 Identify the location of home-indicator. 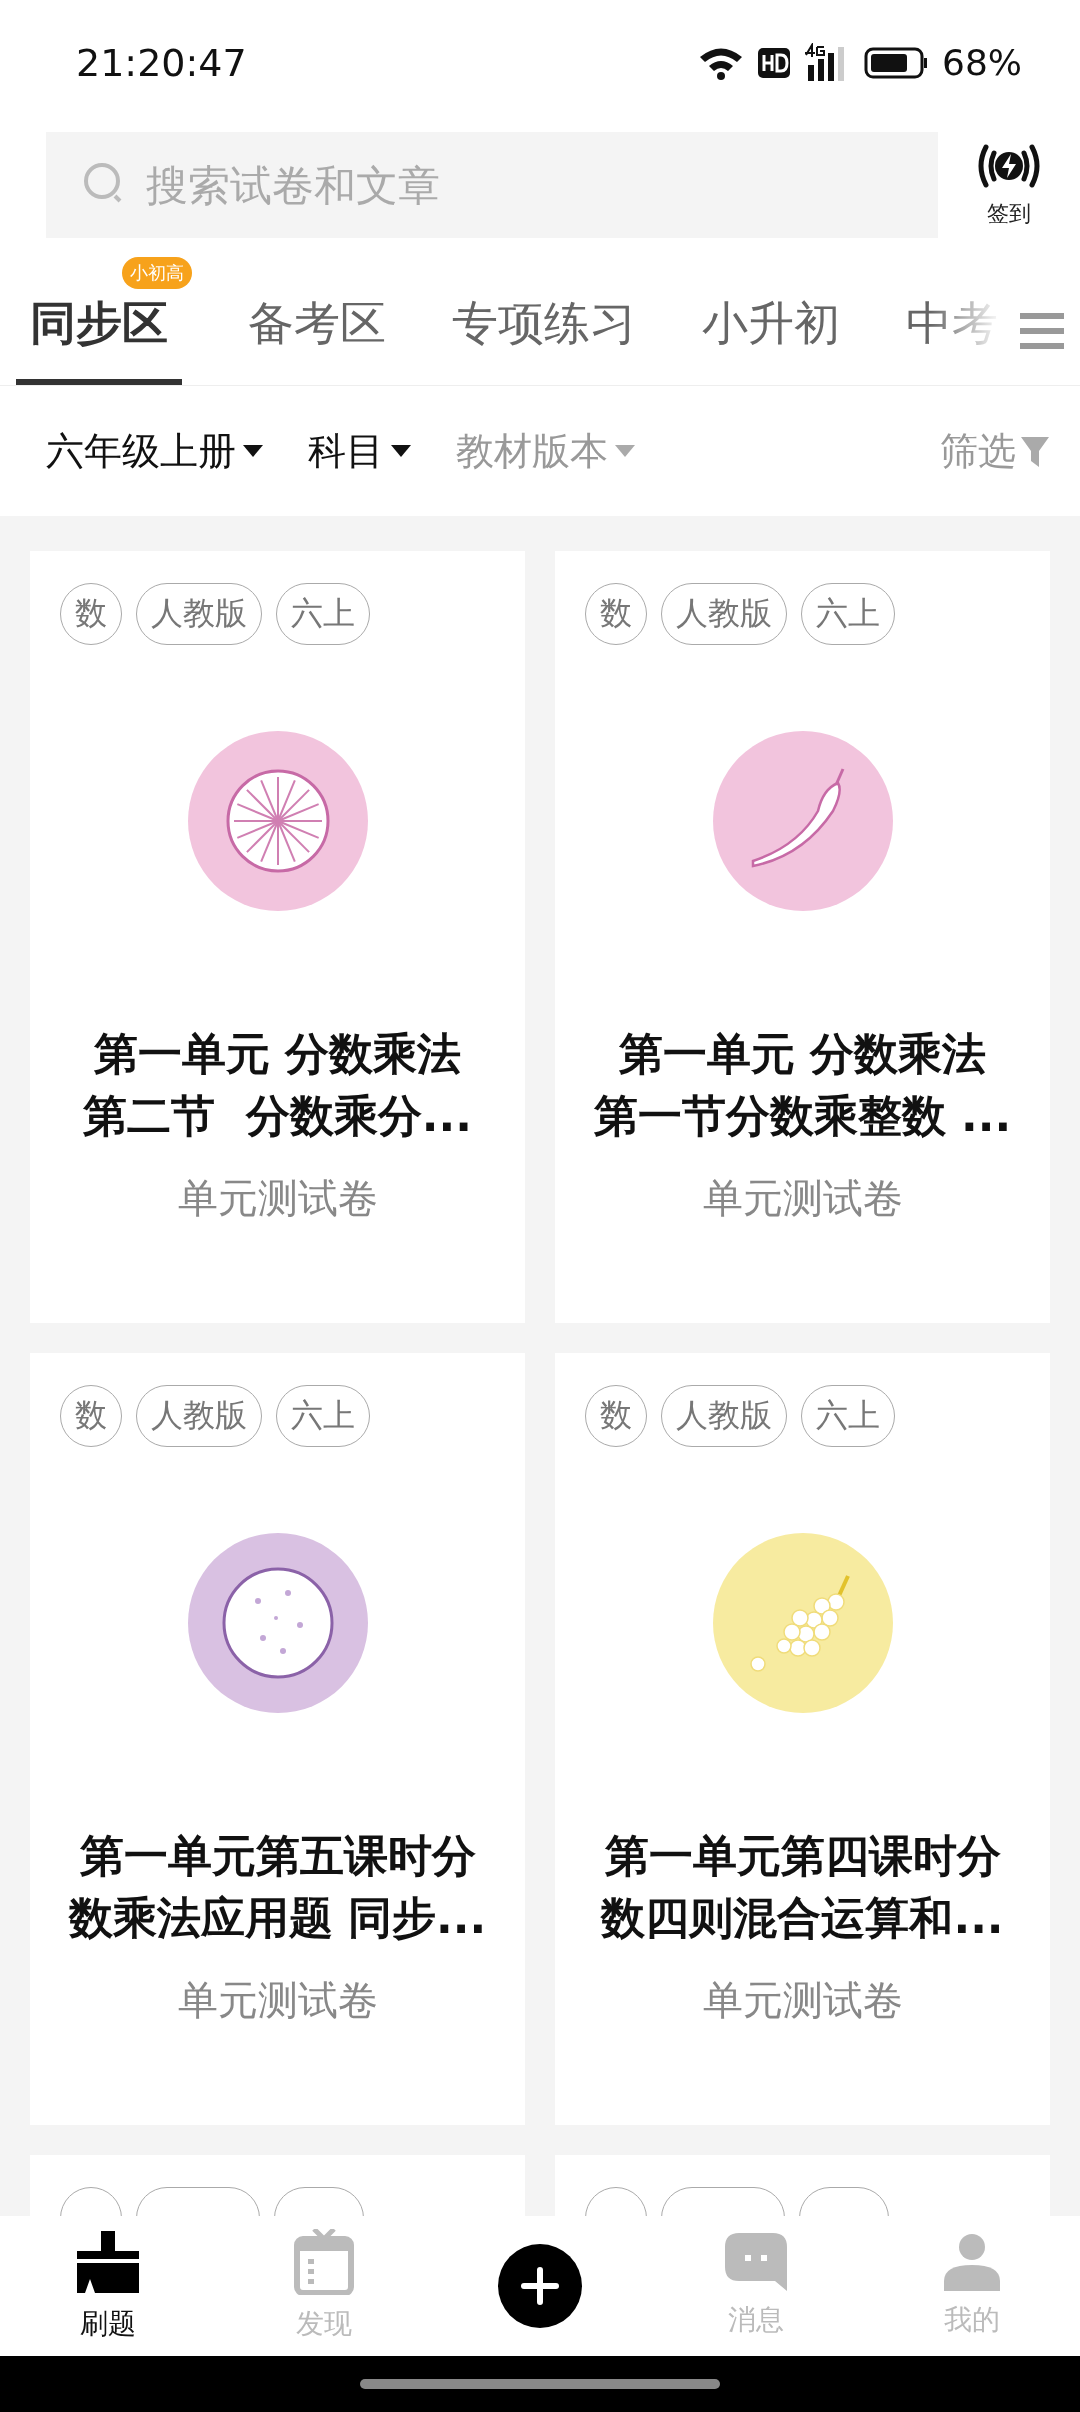
(540, 2384).